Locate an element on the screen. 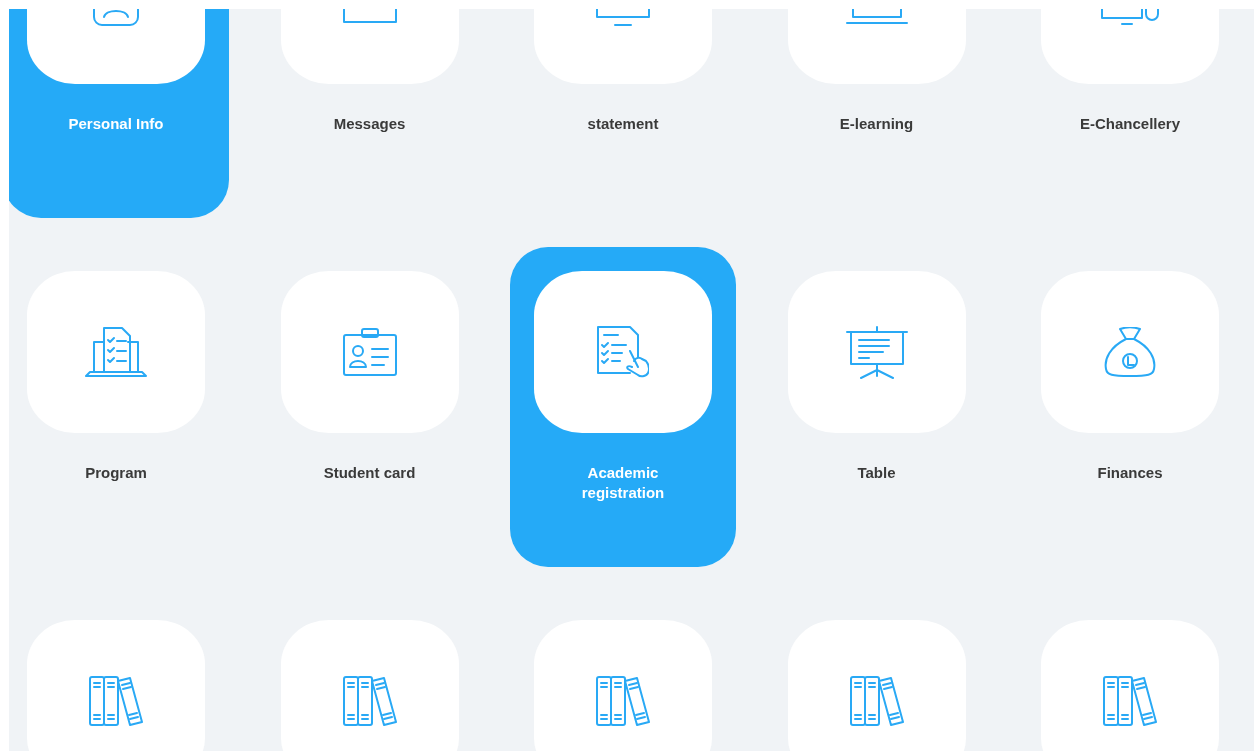  menu-tile: Messages is located at coordinates (369, 113).